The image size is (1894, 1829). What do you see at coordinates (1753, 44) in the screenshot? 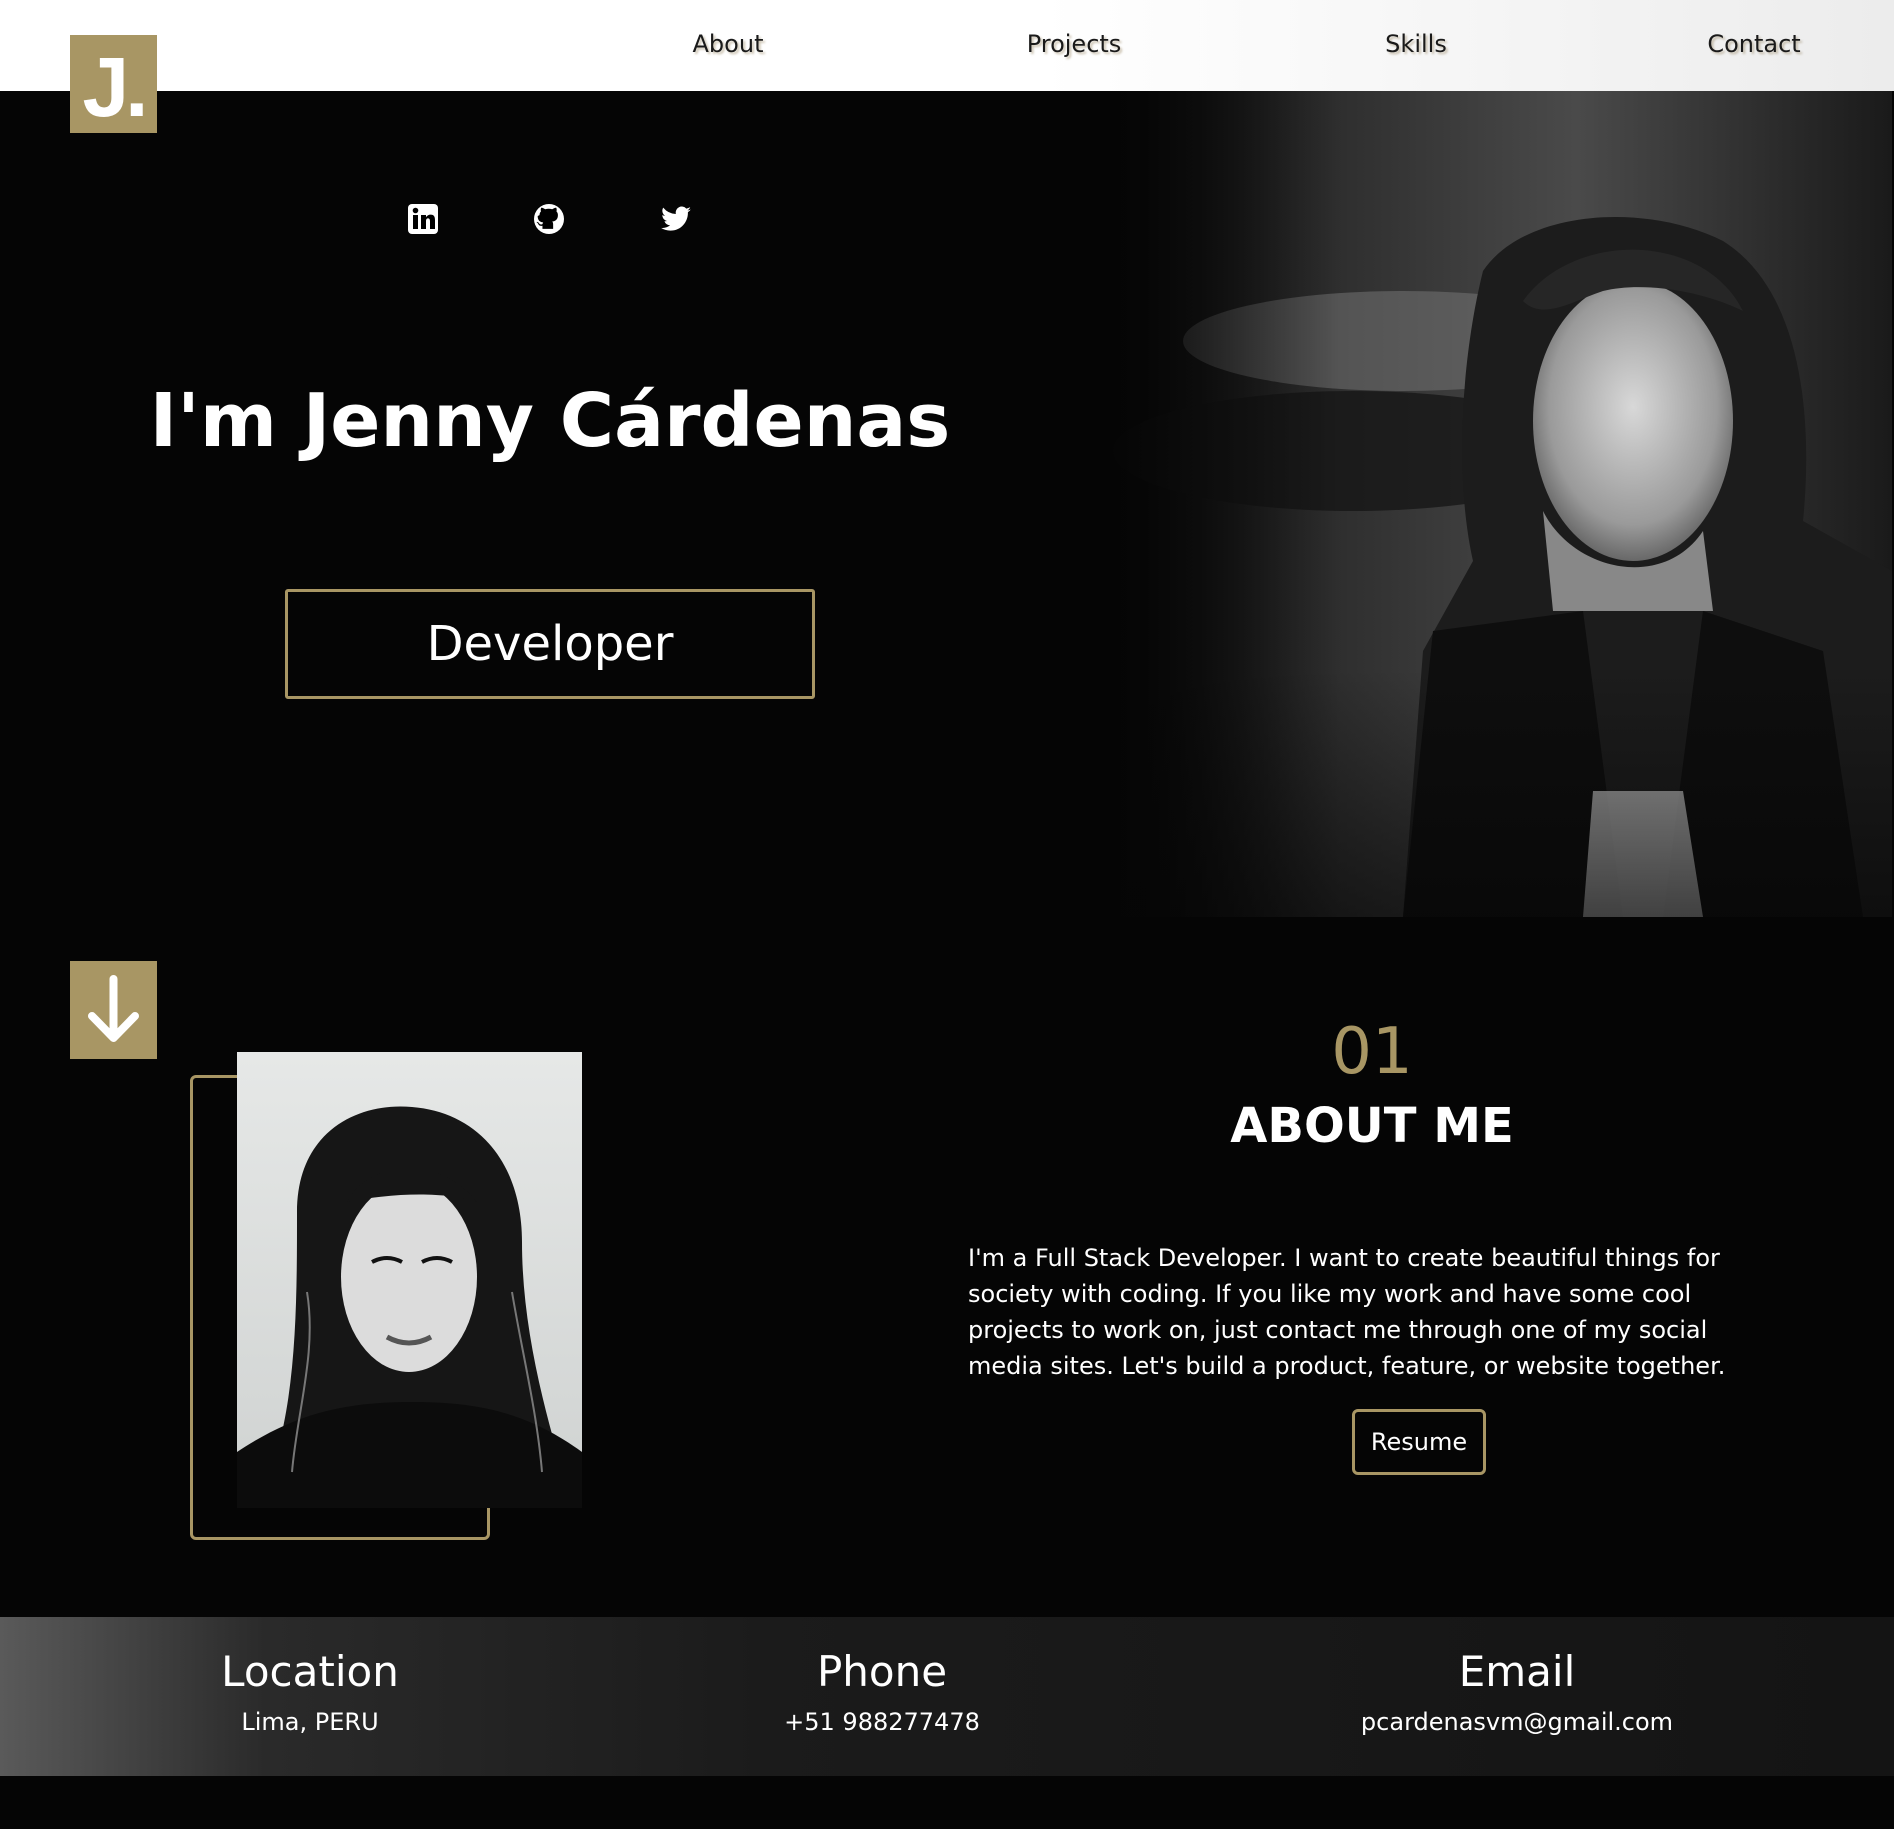
I see `nav-link-contact: Contact` at bounding box center [1753, 44].